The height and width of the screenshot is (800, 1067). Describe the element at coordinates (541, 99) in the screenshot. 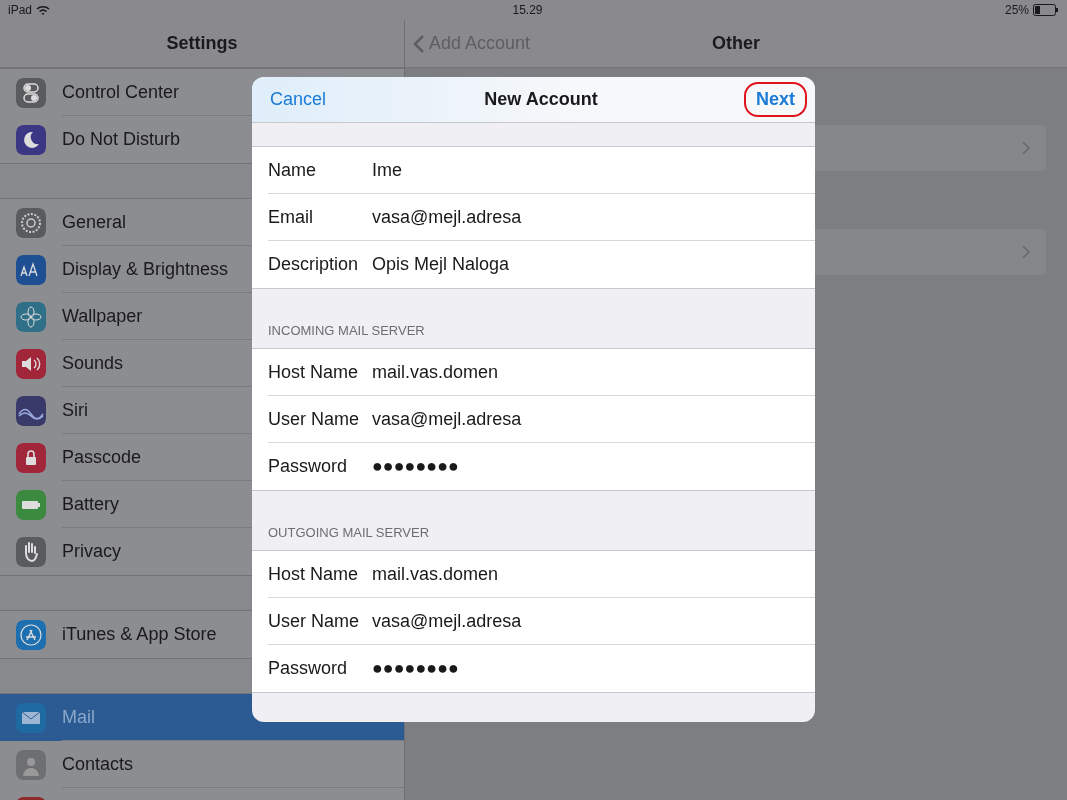

I see `dialog-title: New Account` at that location.